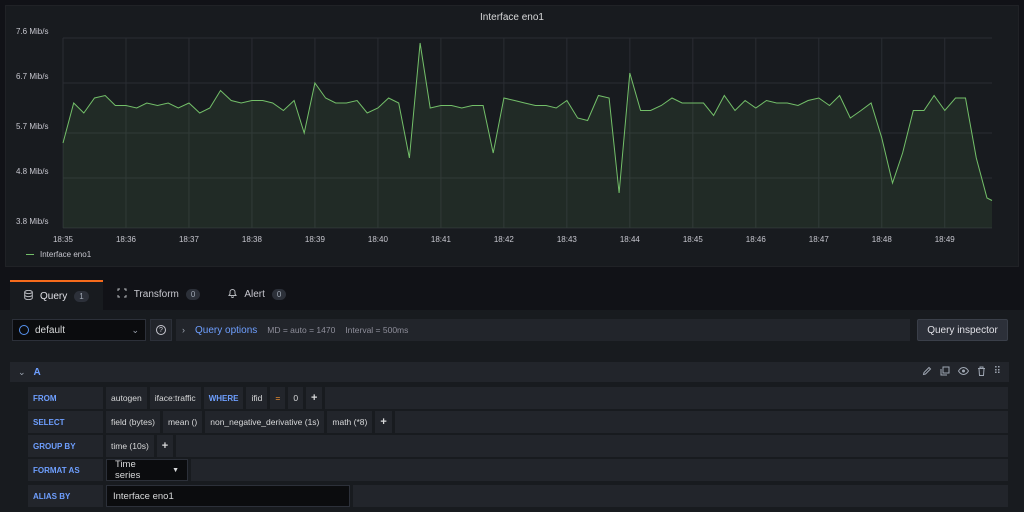 Image resolution: width=1024 pixels, height=512 pixels. Describe the element at coordinates (693, 239) in the screenshot. I see `x-tick-label: 18:45` at that location.